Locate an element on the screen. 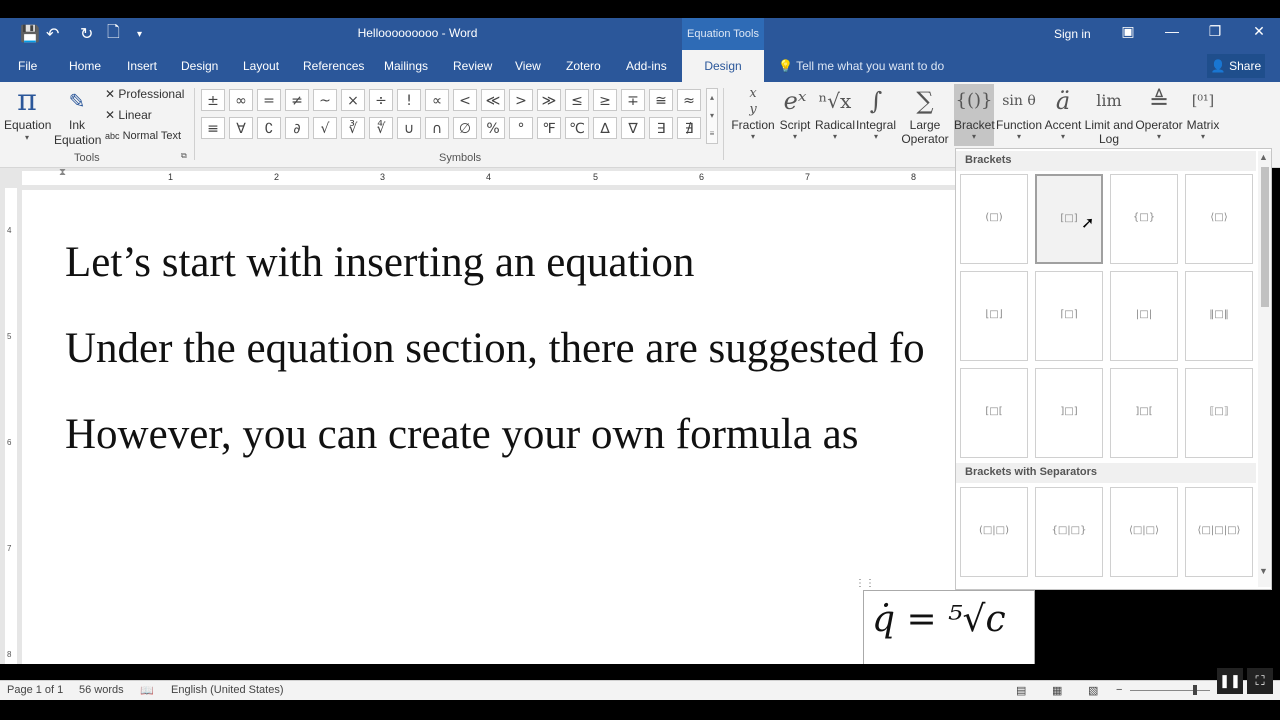 This screenshot has height=720, width=1280. symbol-button: ∀ is located at coordinates (241, 128).